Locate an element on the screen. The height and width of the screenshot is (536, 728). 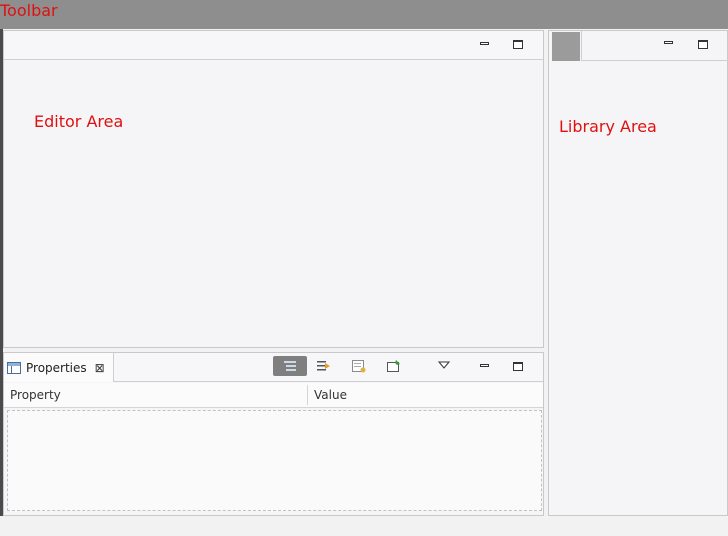
library-area-label: Library Area is located at coordinates (608, 126).